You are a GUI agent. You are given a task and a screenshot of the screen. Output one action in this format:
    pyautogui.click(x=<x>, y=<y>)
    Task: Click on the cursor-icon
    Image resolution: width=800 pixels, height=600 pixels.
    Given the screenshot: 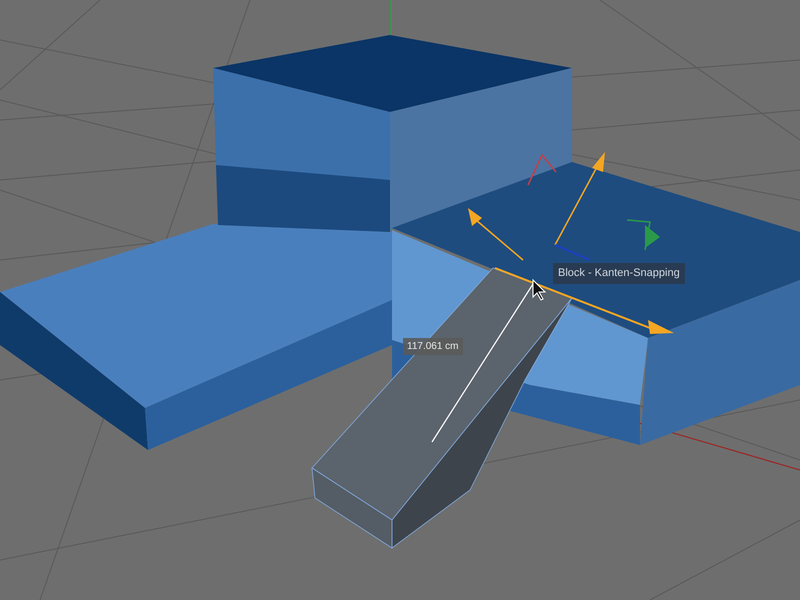 What is the action you would take?
    pyautogui.click(x=539, y=289)
    